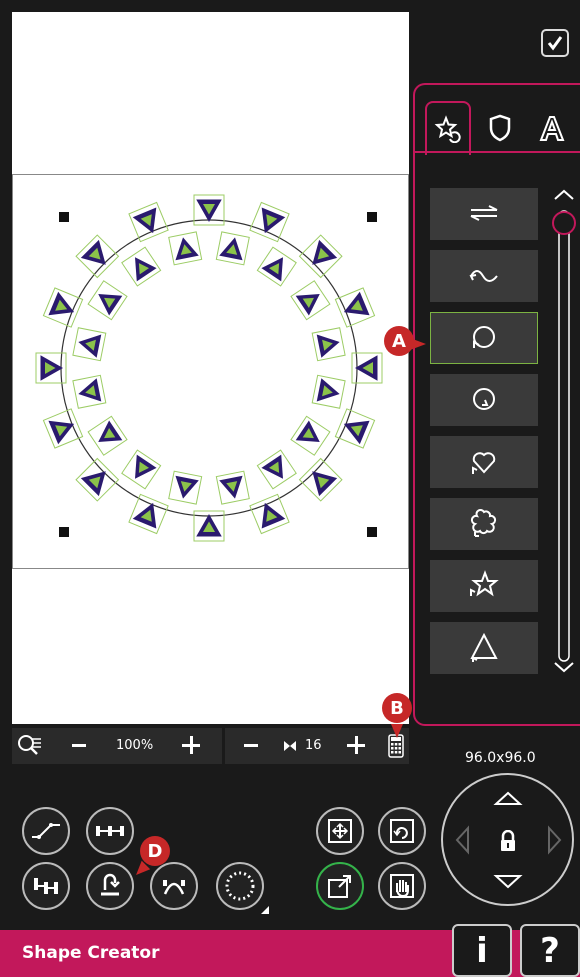  I want to click on tab-shapes, so click(500, 128).